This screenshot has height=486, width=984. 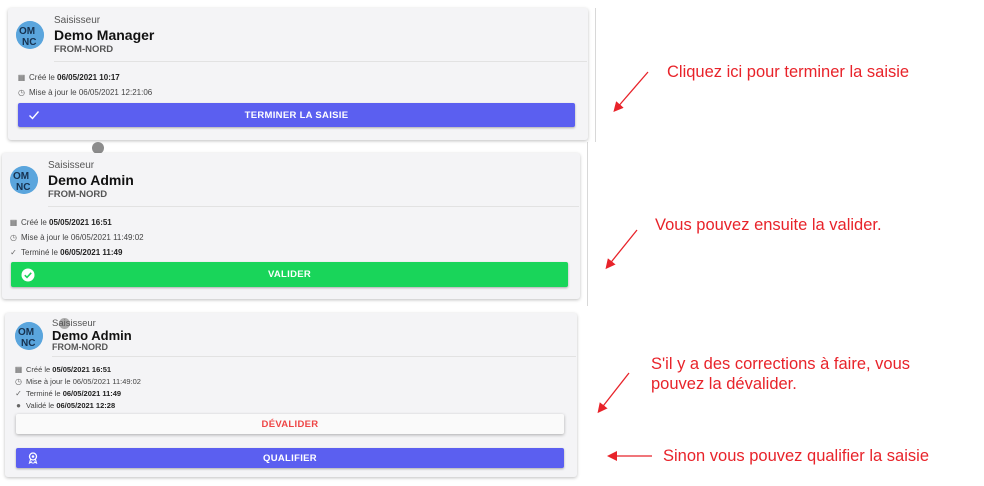 I want to click on arrow-valider, so click(x=621, y=249).